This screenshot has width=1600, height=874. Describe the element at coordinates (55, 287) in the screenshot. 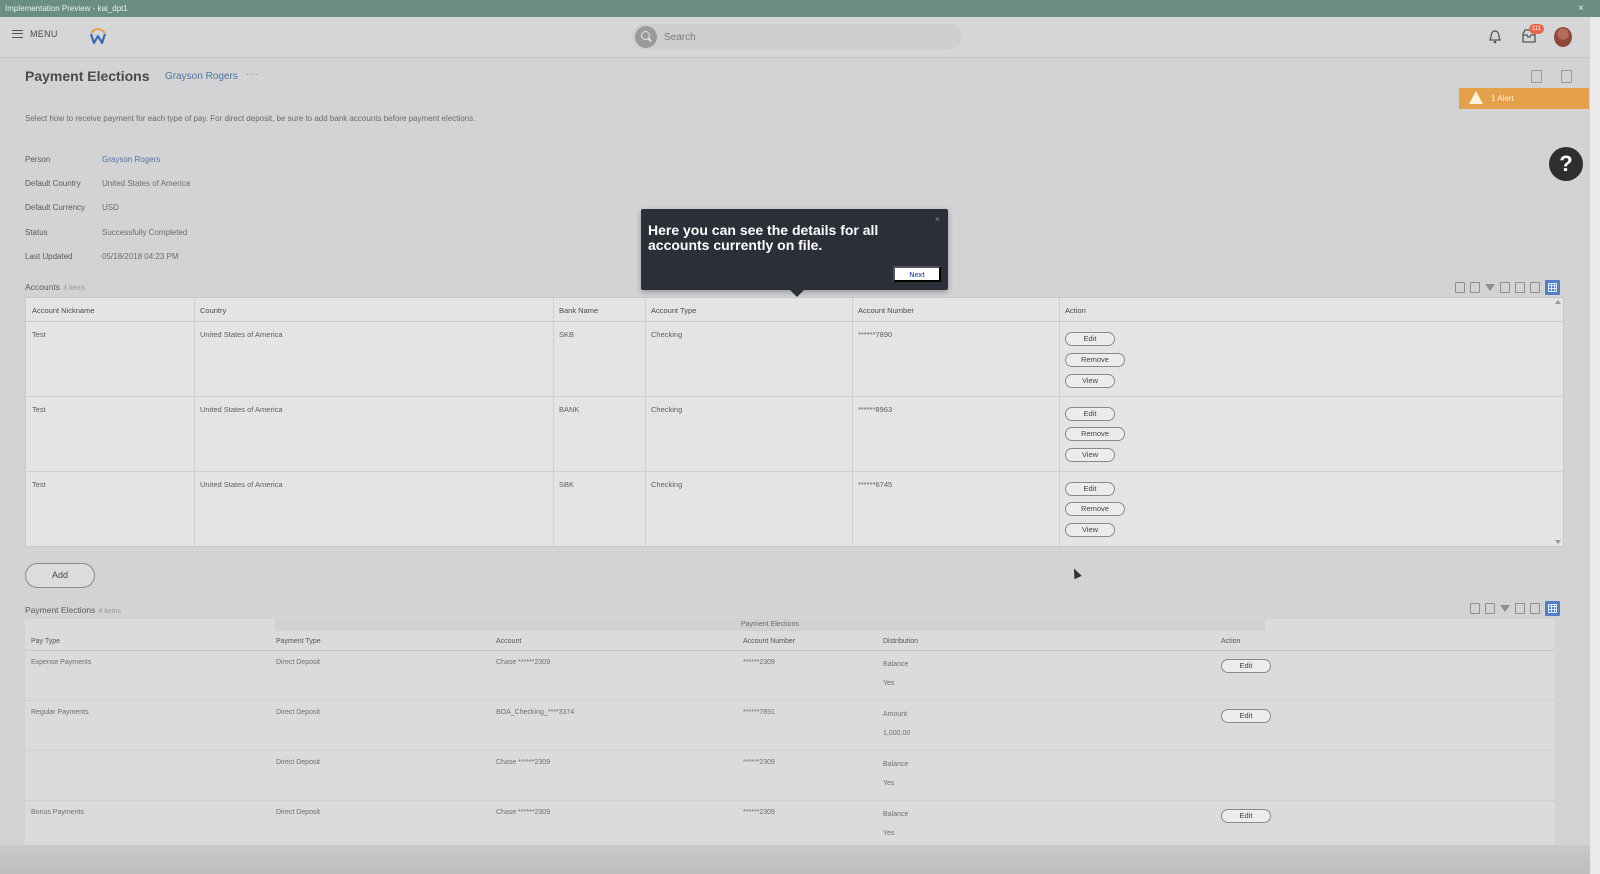

I see `accounts-section-title: Accounts 3 items` at that location.